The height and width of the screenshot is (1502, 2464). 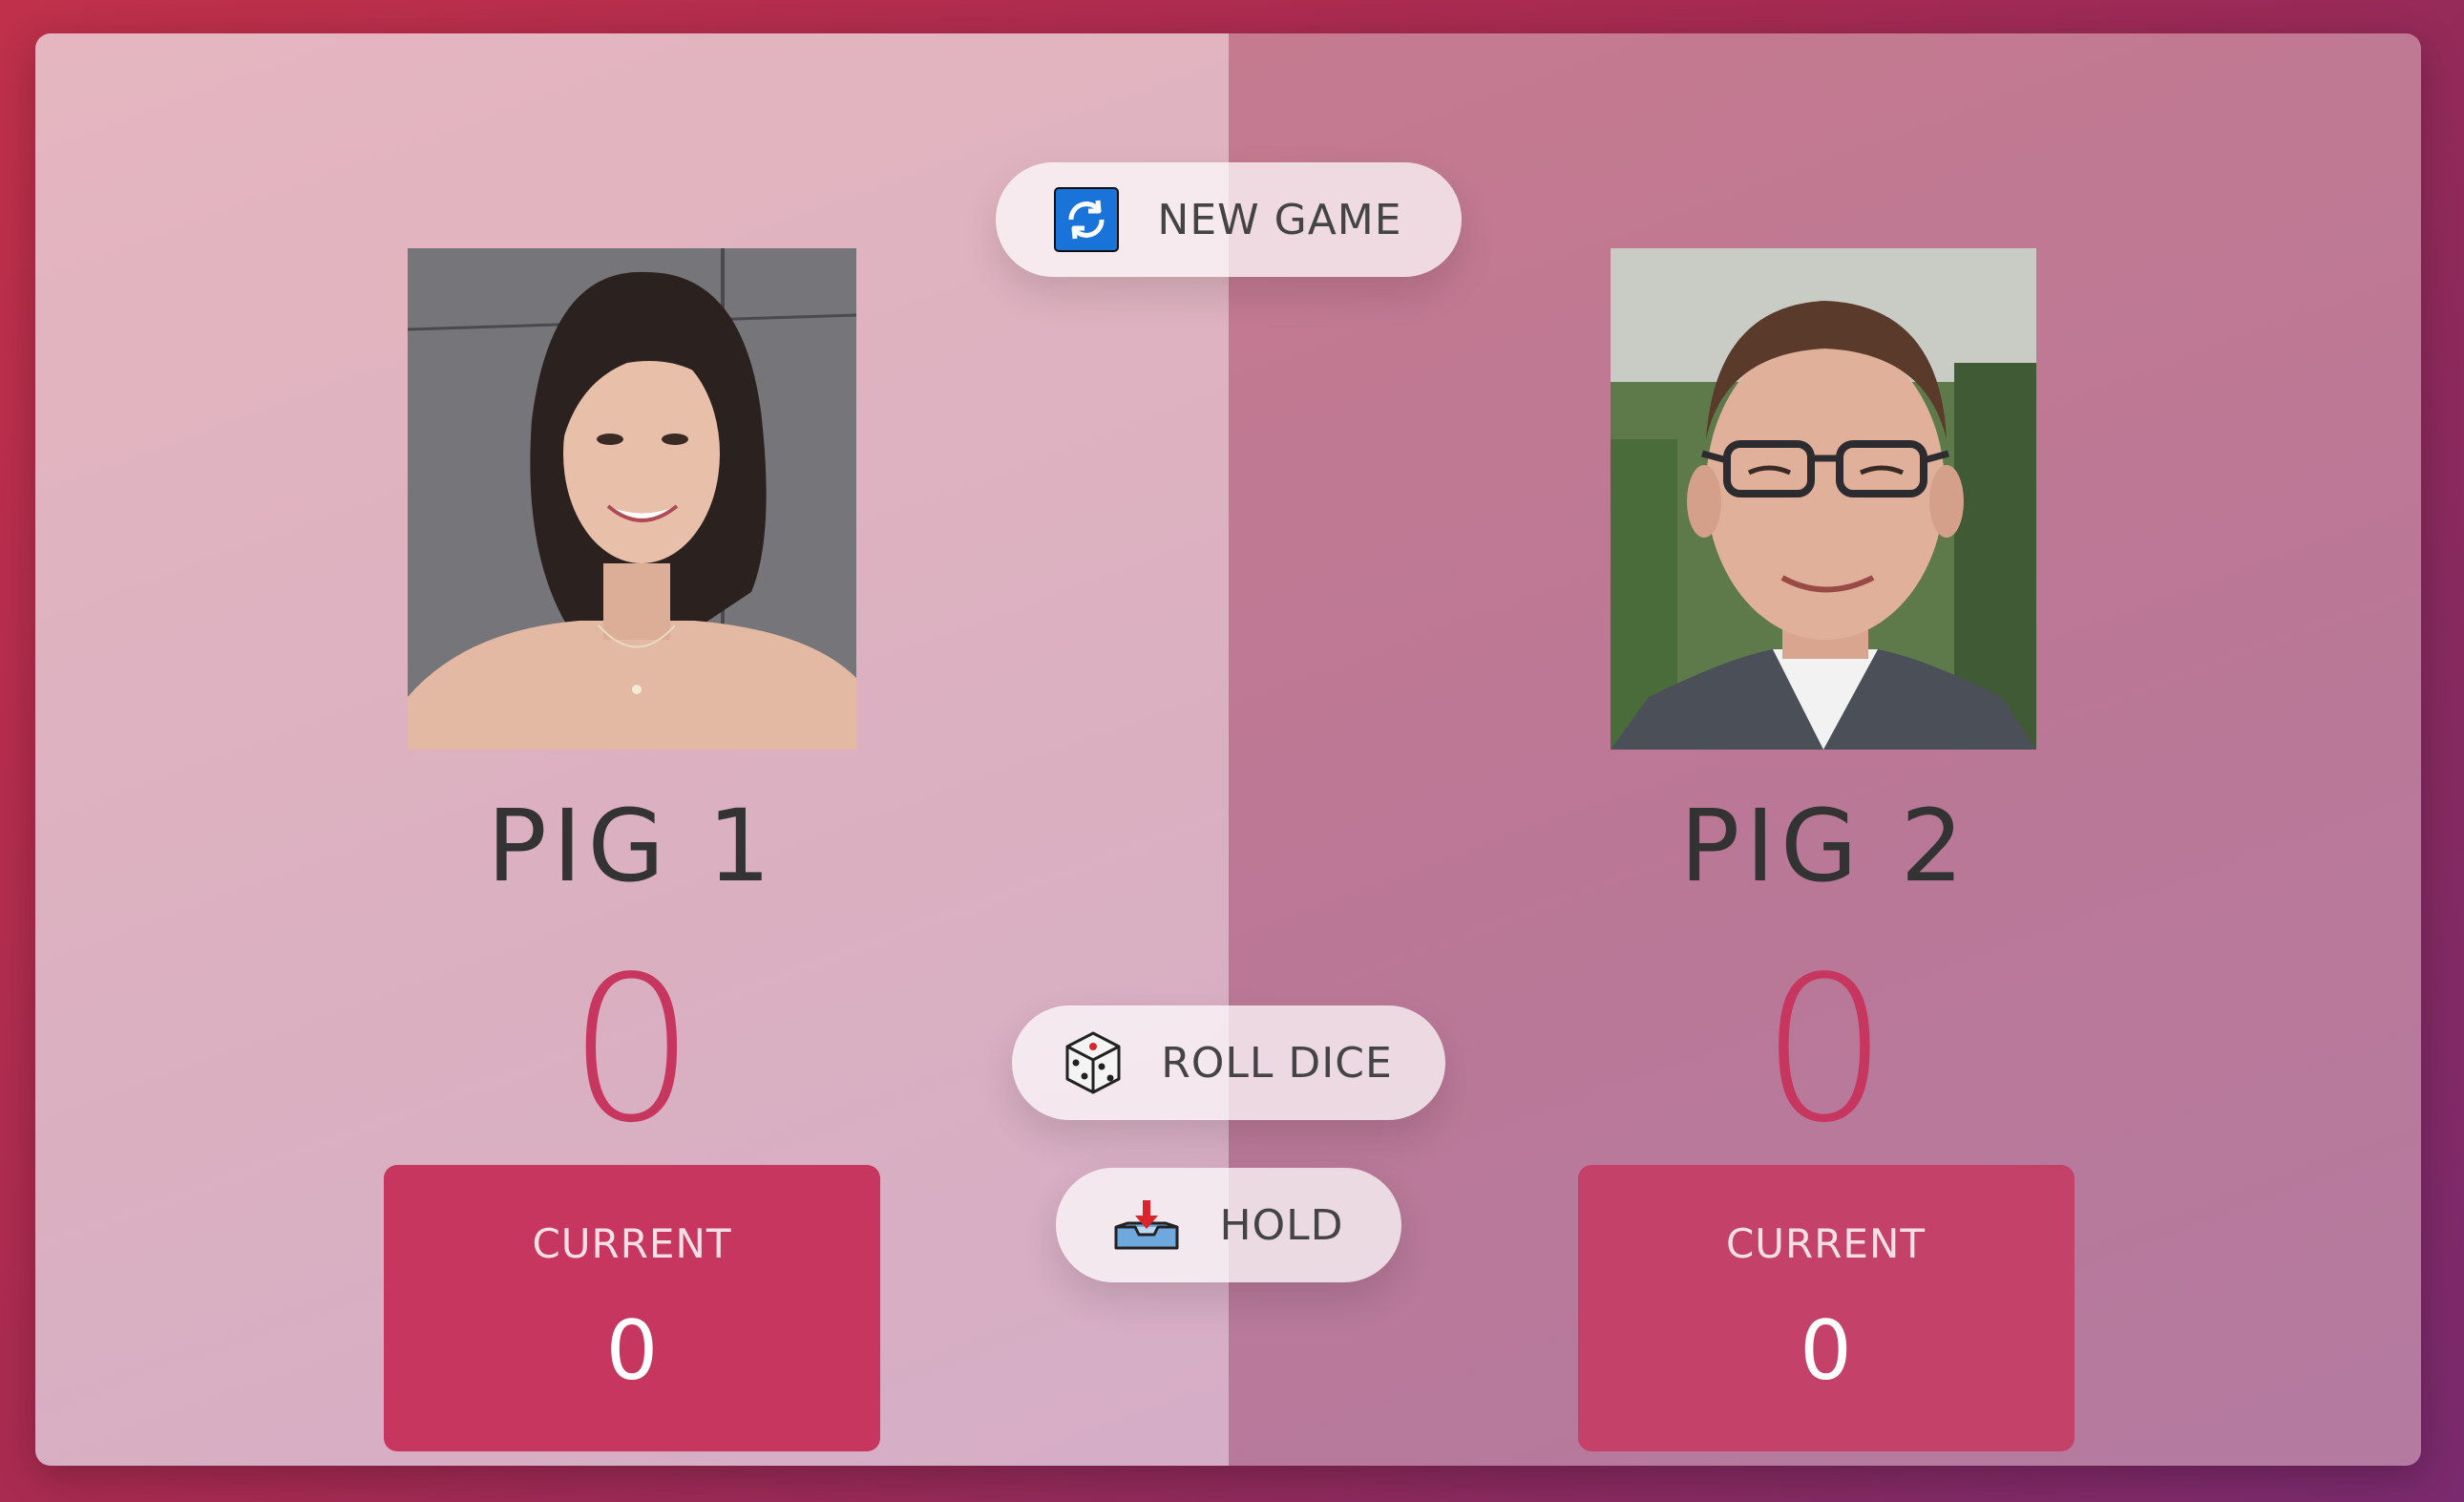 I want to click on inbox-tray-icon, so click(x=1146, y=1225).